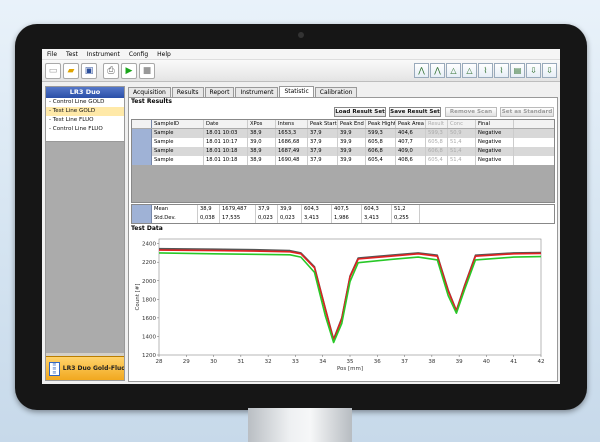 Image resolution: width=600 pixels, height=442 pixels. I want to click on column-header: Intens, so click(292, 124).